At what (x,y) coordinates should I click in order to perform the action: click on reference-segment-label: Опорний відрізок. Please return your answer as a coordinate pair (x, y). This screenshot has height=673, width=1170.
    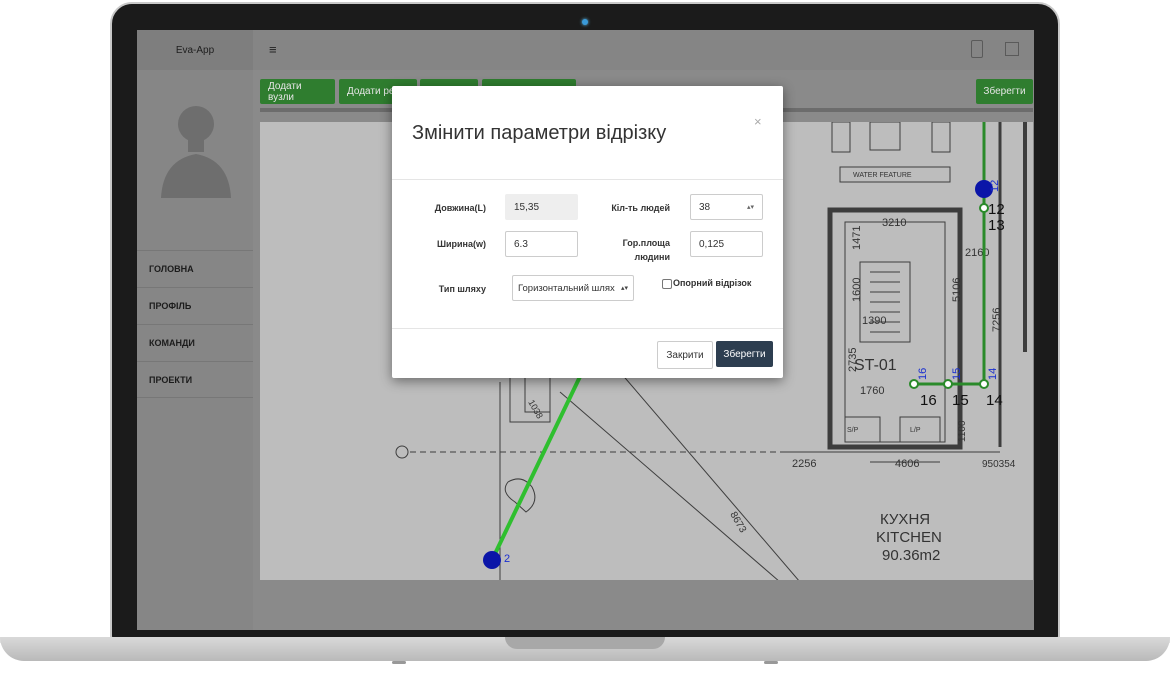
    Looking at the image, I should click on (712, 283).